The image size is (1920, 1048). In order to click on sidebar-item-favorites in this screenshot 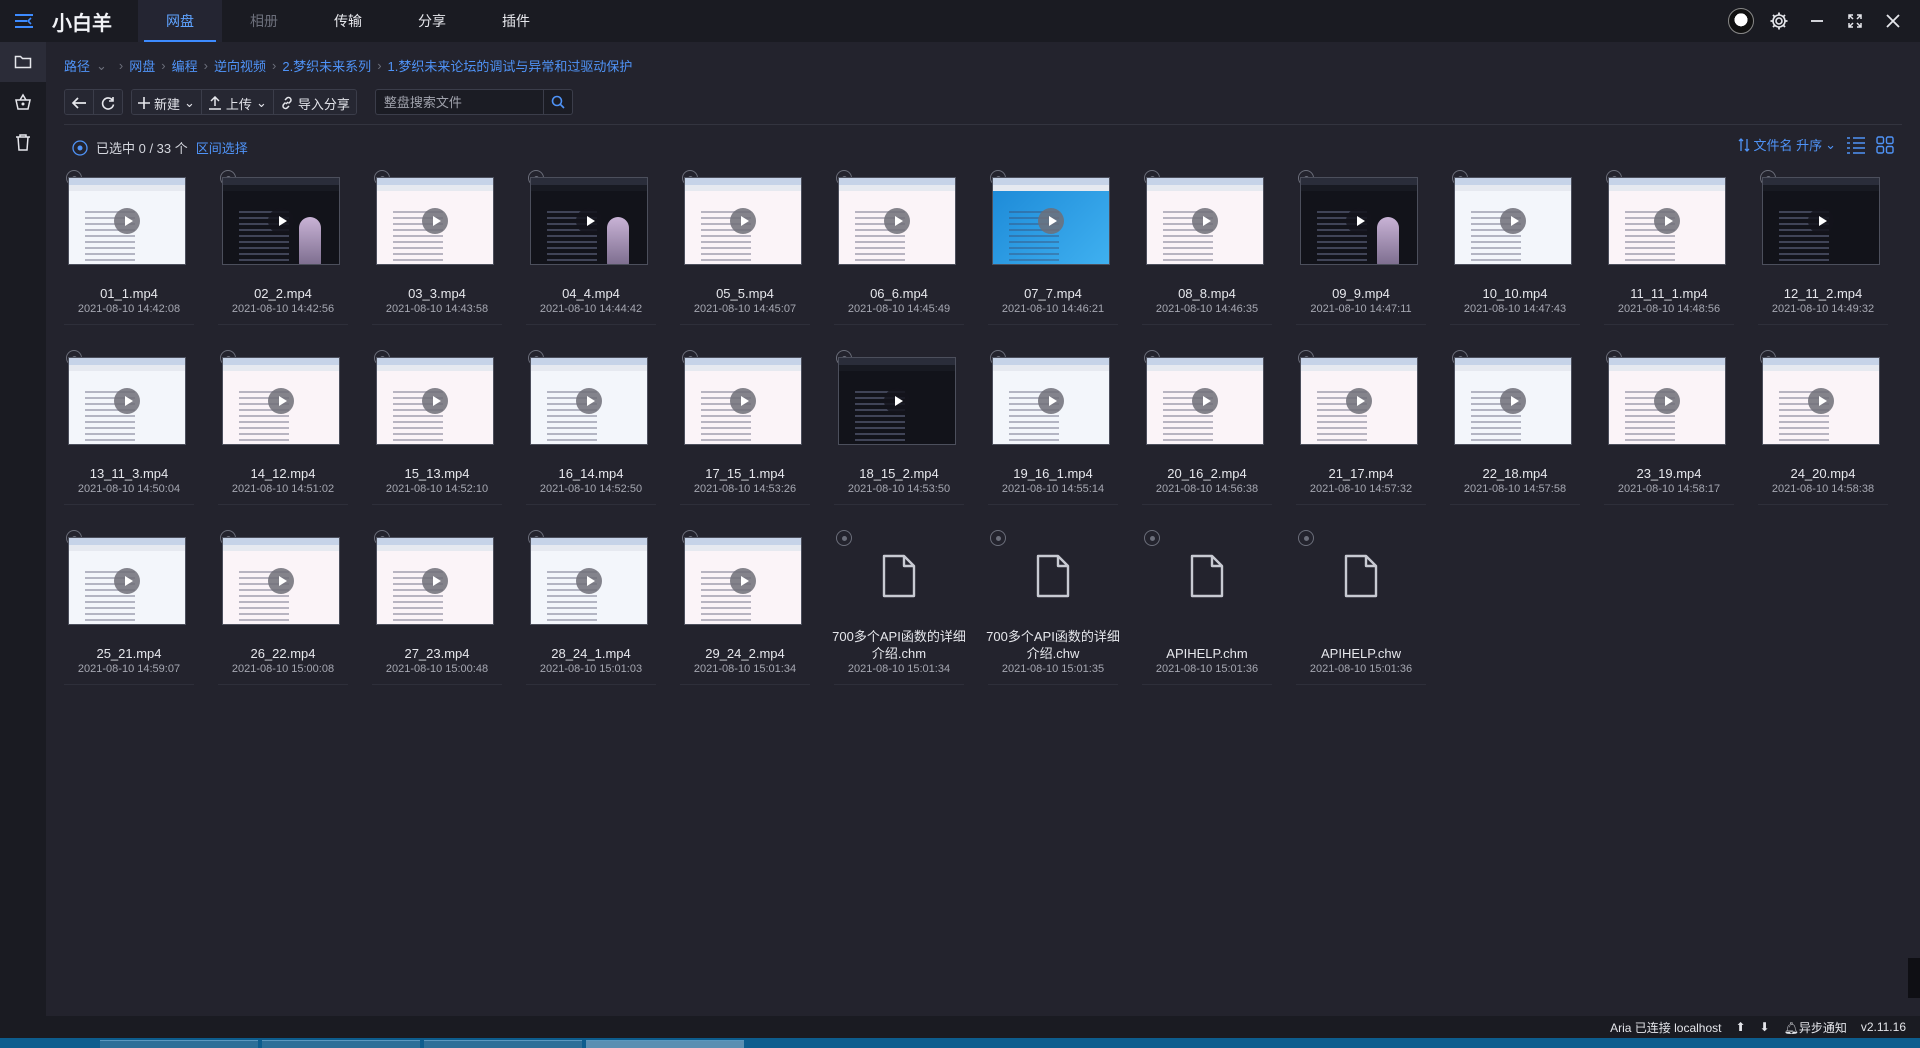, I will do `click(23, 102)`.